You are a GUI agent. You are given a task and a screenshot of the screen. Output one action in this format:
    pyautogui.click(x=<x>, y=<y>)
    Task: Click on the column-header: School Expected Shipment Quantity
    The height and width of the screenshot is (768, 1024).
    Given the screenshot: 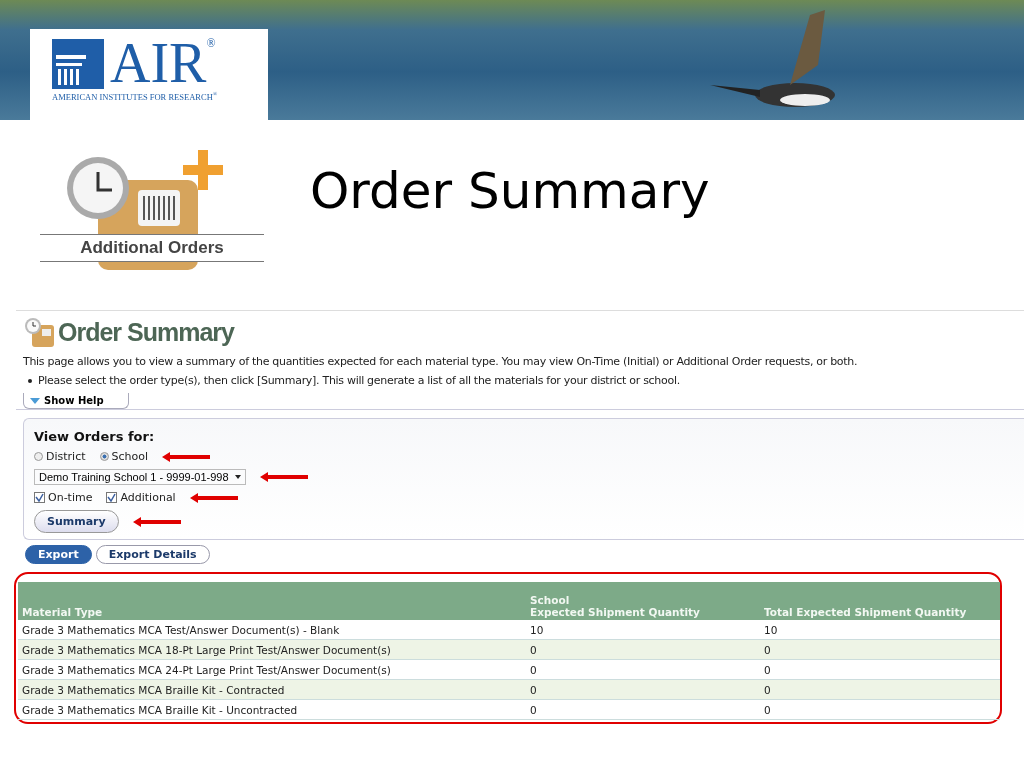 What is the action you would take?
    pyautogui.click(x=643, y=601)
    